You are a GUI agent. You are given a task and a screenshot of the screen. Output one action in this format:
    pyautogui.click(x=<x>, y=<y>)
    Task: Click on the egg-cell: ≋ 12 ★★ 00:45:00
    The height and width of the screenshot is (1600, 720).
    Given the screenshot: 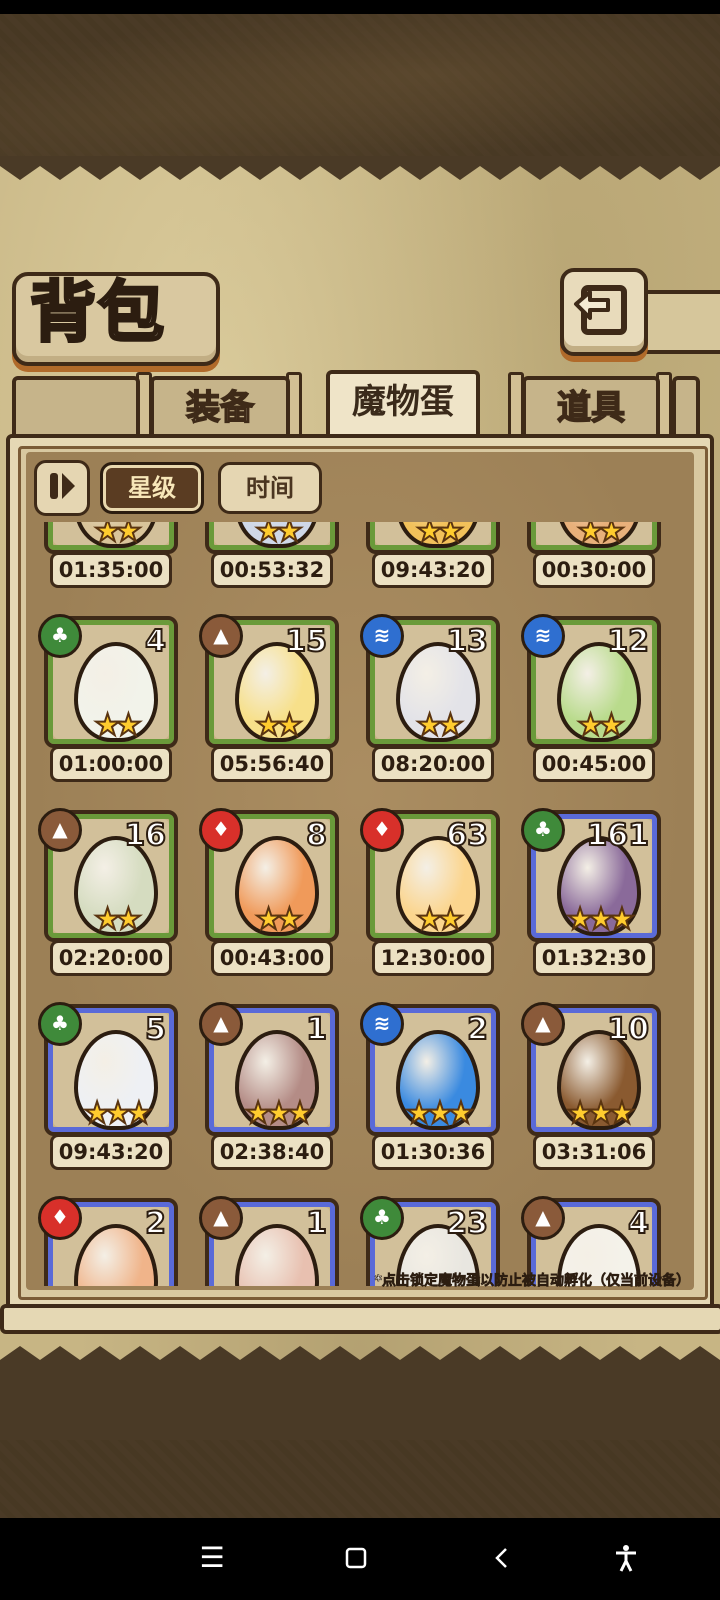 What is the action you would take?
    pyautogui.click(x=589, y=710)
    